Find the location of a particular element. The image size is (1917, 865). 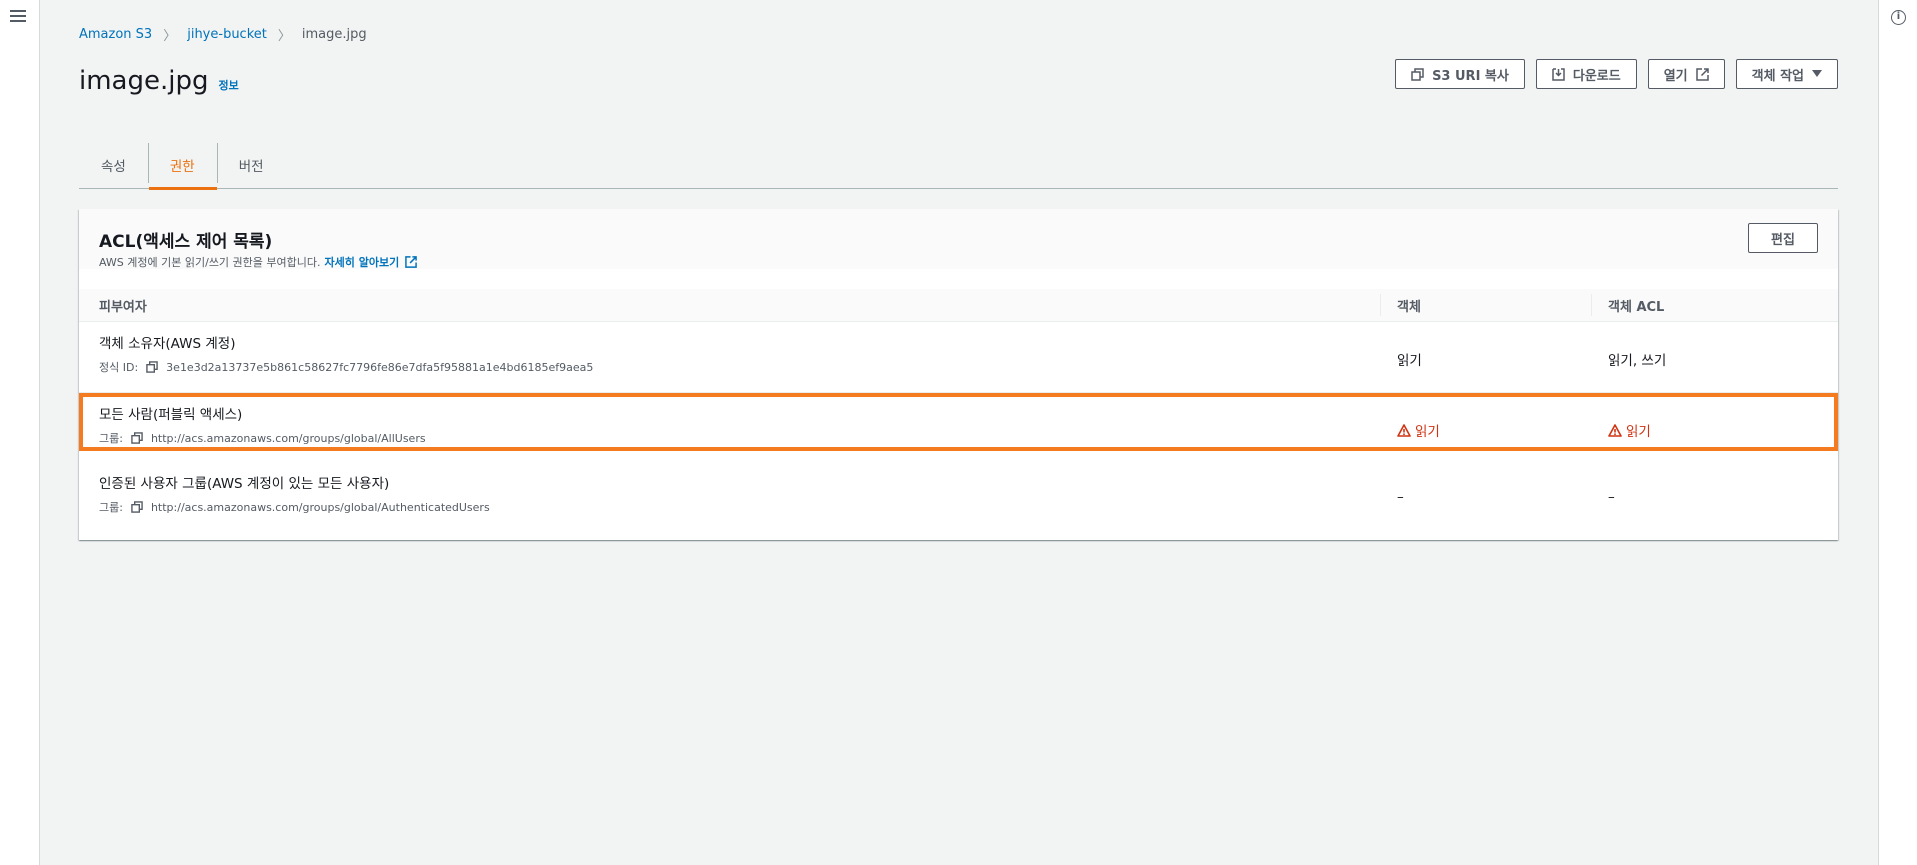

grantee-name: 인증된 사용자 그룹(AWS 계정이 있는 모든 사용자) is located at coordinates (244, 484).